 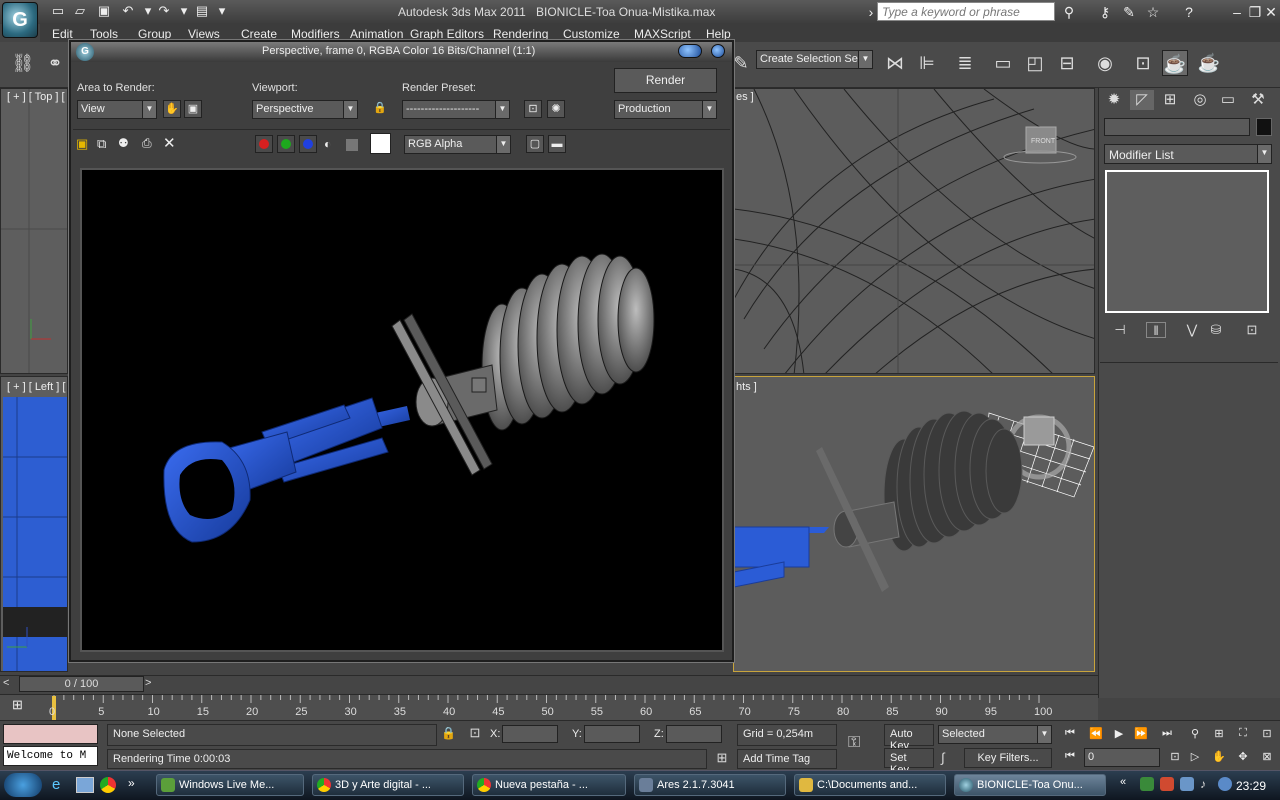 I want to click on set-key-key-icon: ⚿, so click(x=862, y=744).